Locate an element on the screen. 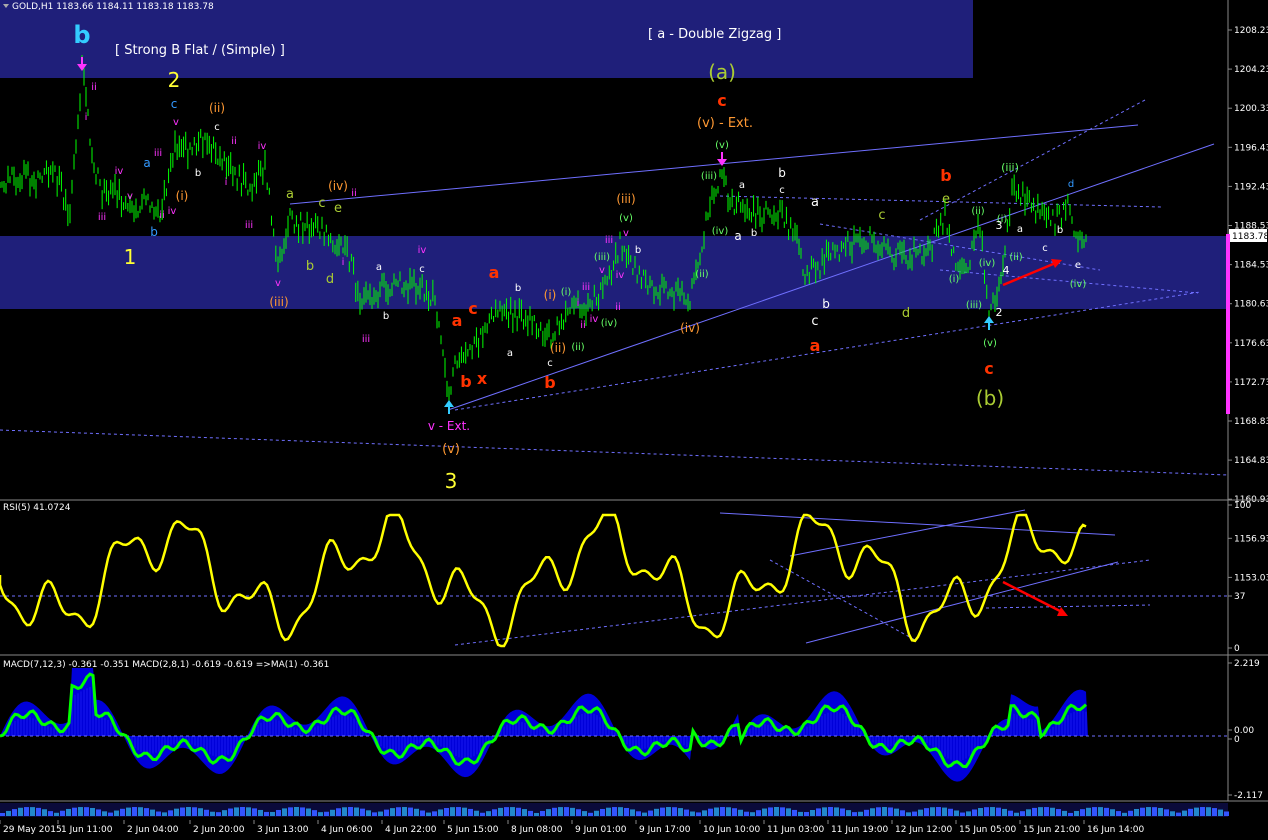 The height and width of the screenshot is (840, 1268). time-tick-label: 2 Jun 04:00 is located at coordinates (153, 830).